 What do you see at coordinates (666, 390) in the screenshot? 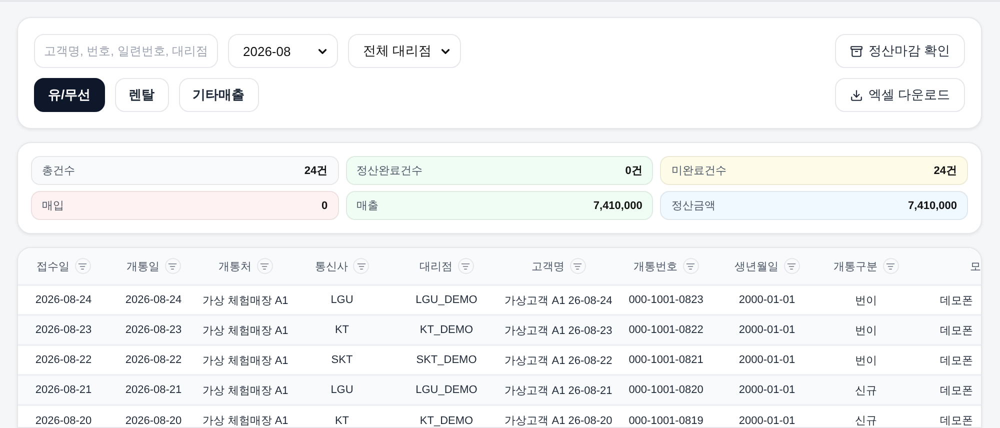
I see `table-cell: 000-1001-0820` at bounding box center [666, 390].